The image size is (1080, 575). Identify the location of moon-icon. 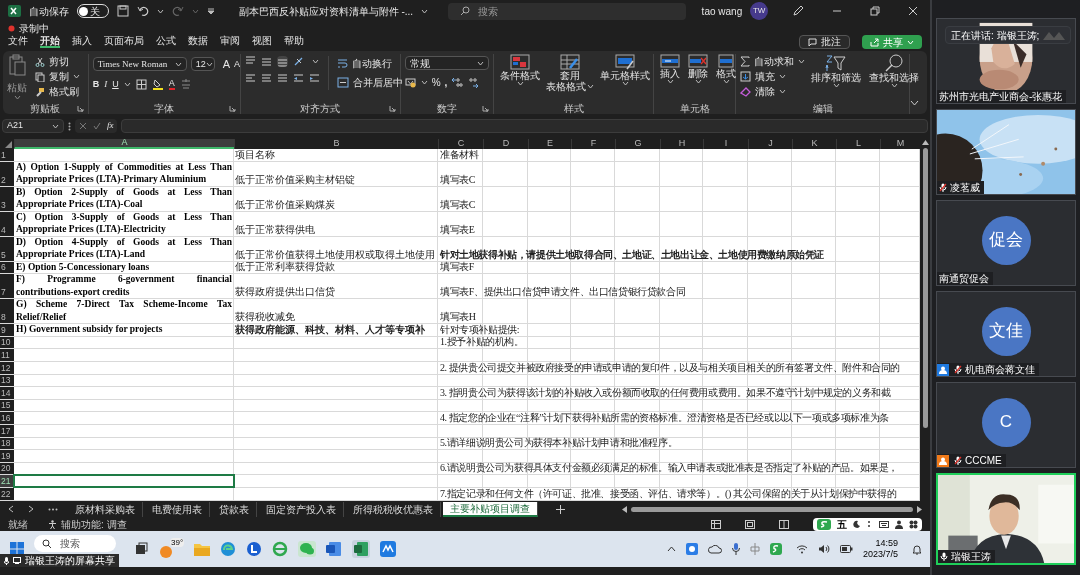
(857, 524).